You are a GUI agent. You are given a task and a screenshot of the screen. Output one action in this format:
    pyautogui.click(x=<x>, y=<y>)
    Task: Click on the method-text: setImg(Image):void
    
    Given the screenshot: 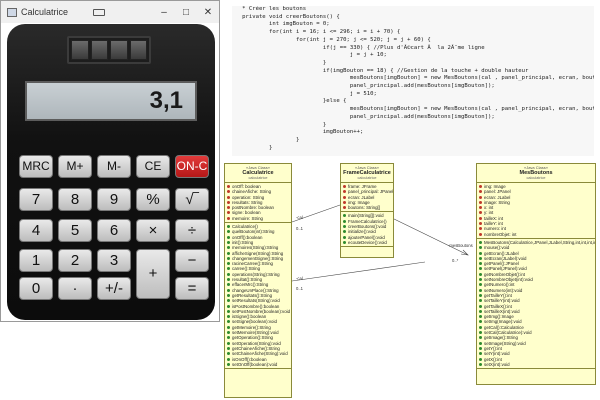 What is the action you would take?
    pyautogui.click(x=503, y=322)
    